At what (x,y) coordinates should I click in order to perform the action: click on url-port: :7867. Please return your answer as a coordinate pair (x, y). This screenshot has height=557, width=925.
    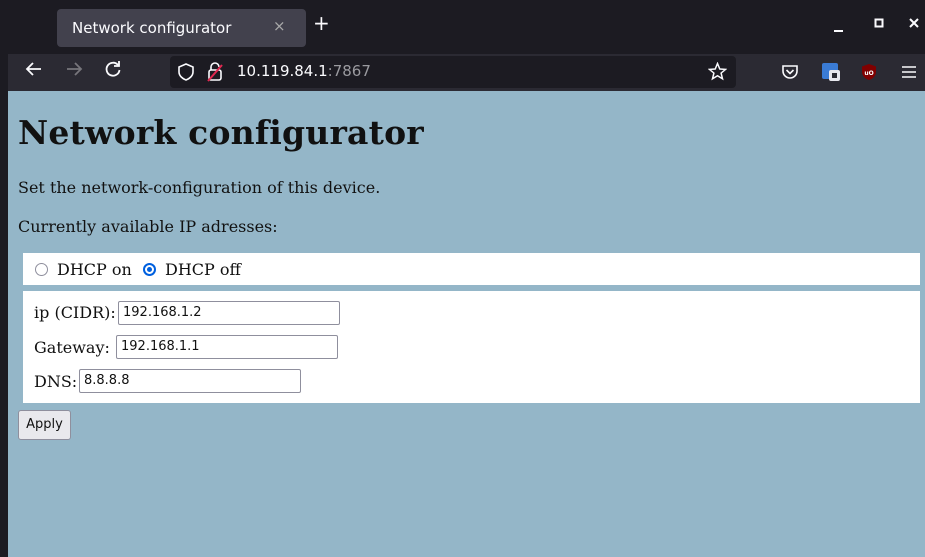
    Looking at the image, I should click on (349, 71).